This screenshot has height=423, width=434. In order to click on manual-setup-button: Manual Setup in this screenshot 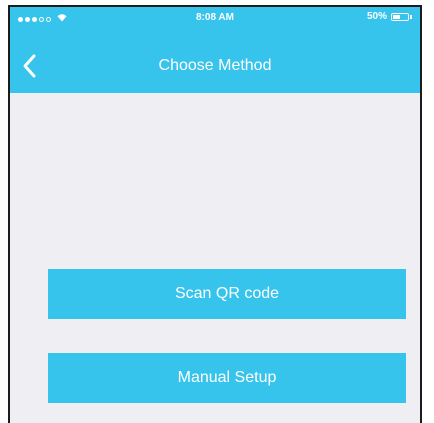, I will do `click(227, 378)`.